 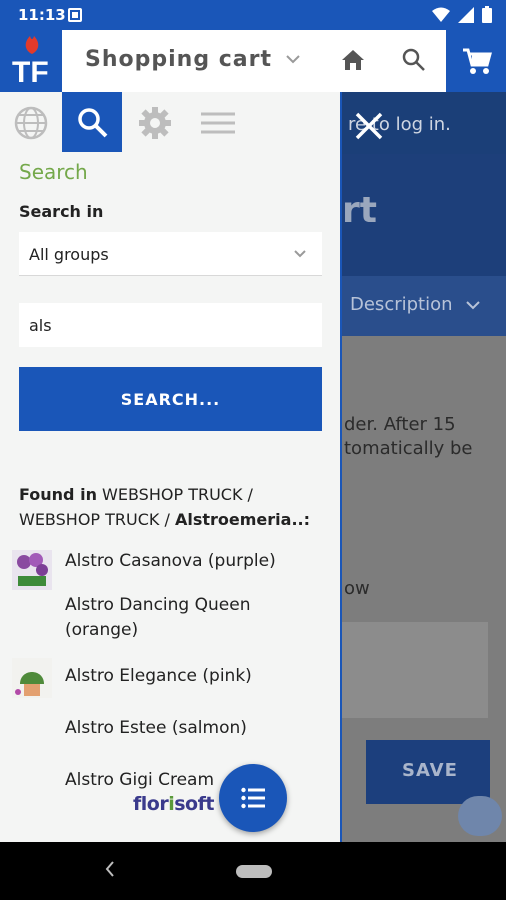 What do you see at coordinates (353, 60) in the screenshot?
I see `home-icon` at bounding box center [353, 60].